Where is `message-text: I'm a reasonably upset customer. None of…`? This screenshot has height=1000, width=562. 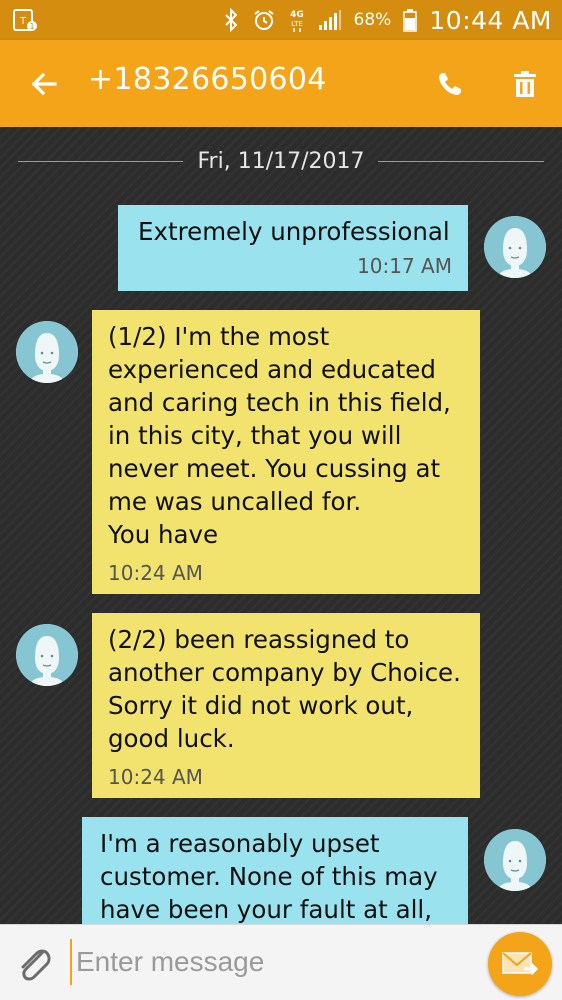 message-text: I'm a reasonably upset customer. None of… is located at coordinates (269, 876).